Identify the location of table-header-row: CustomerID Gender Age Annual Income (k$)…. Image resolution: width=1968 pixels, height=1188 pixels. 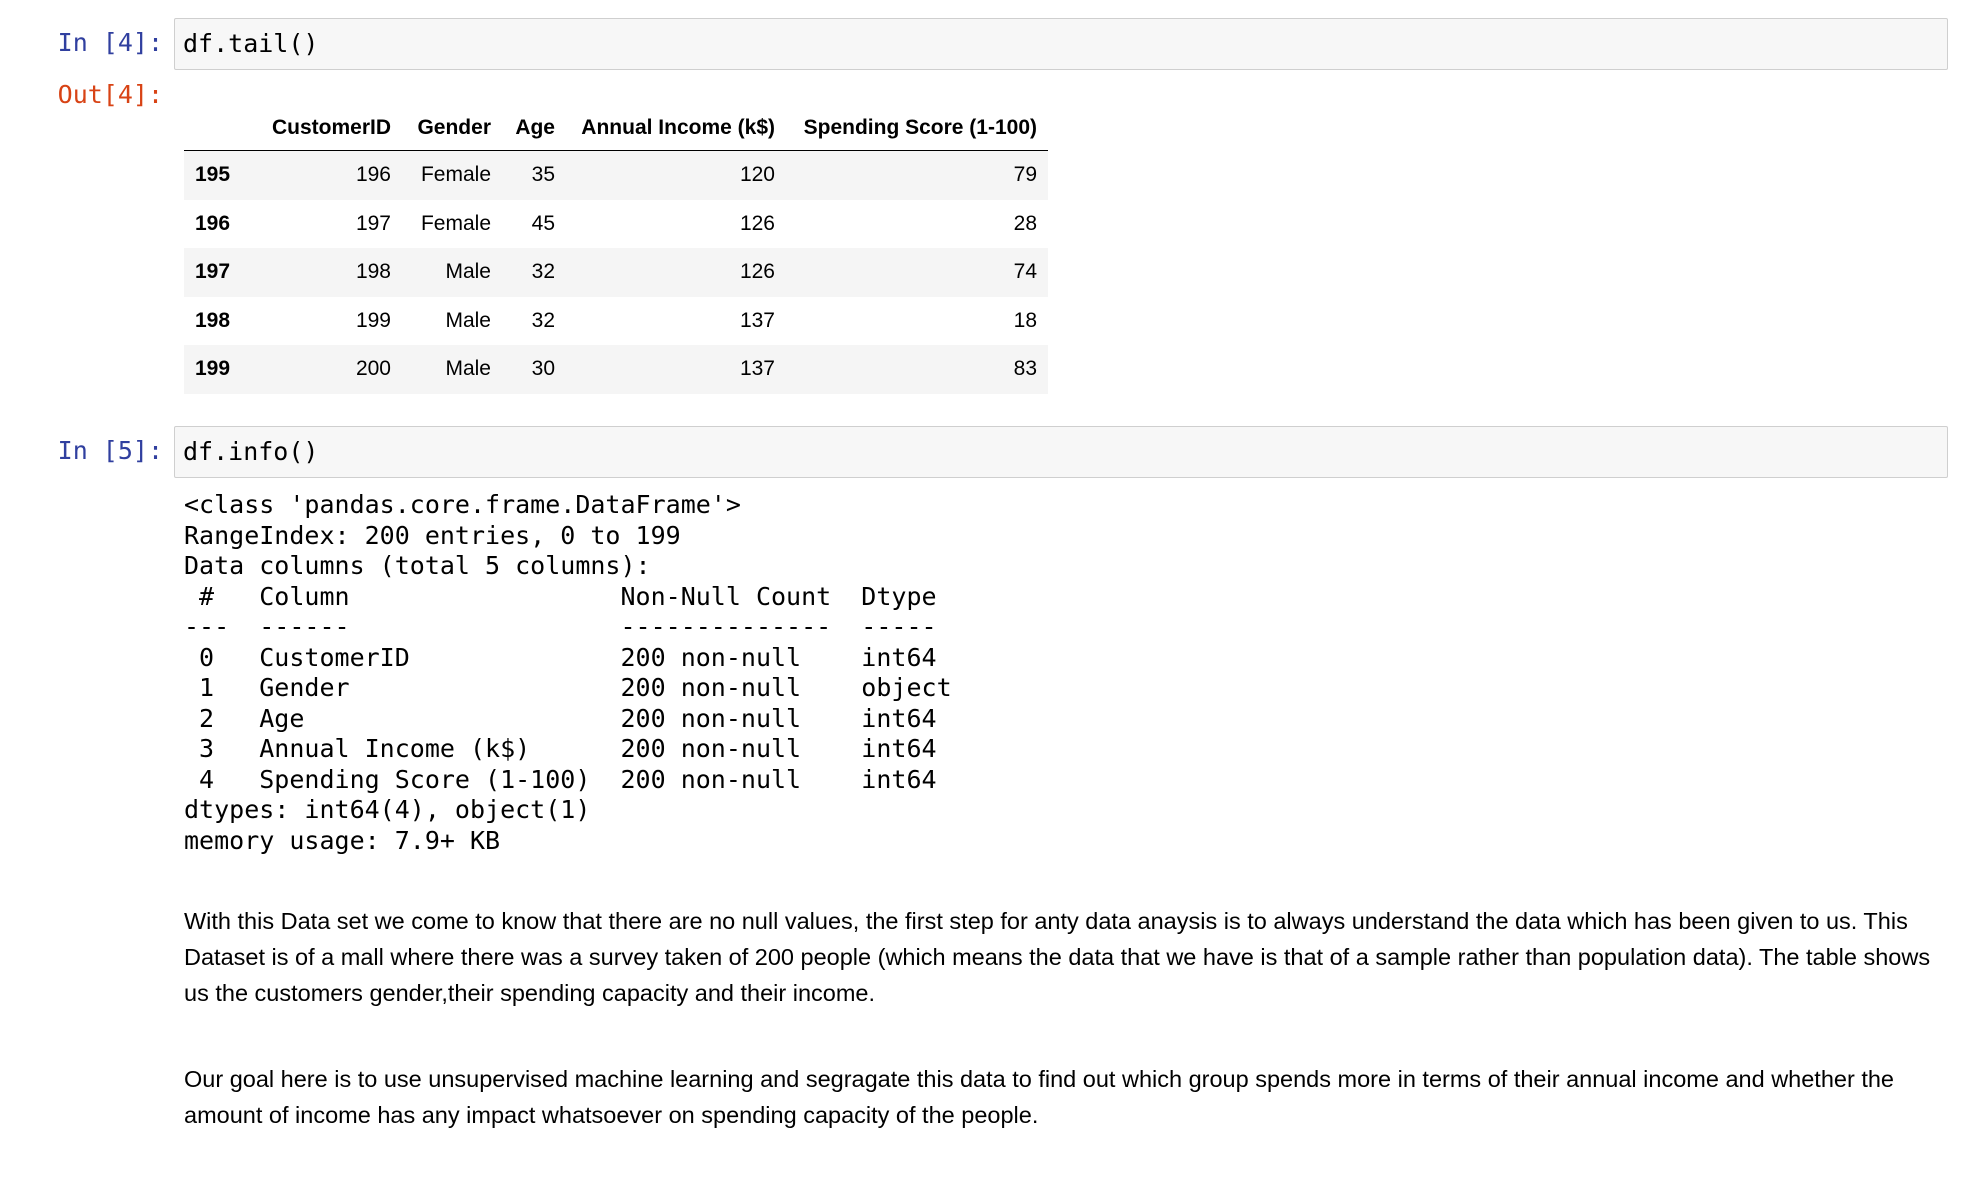
(616, 128).